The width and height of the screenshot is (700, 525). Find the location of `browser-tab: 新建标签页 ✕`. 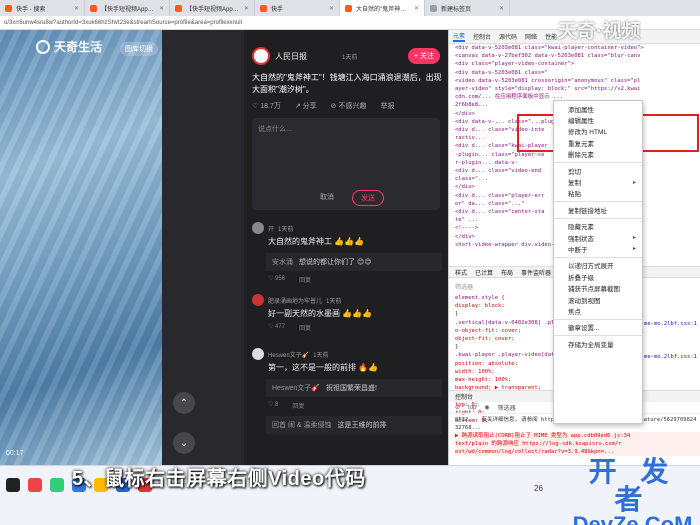

browser-tab: 新建标签页 ✕ is located at coordinates (467, 8).